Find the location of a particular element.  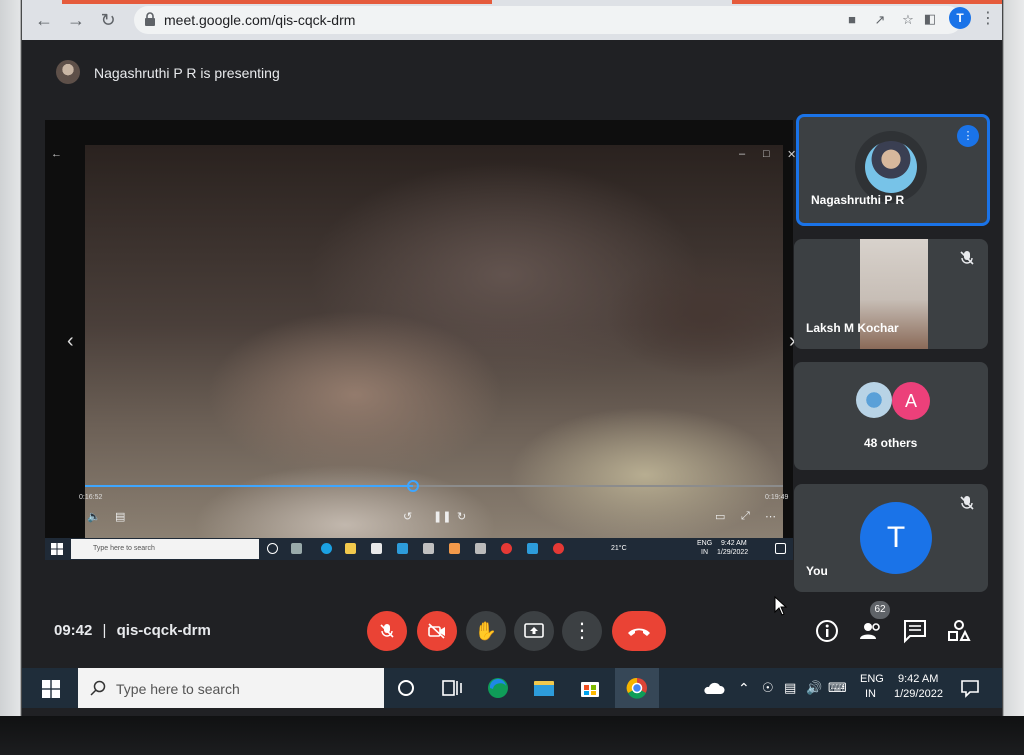

raise-hand-button: ✋ is located at coordinates (486, 631).